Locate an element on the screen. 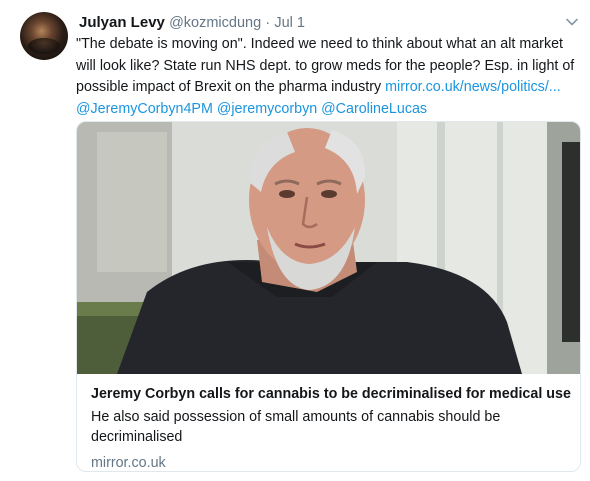 The image size is (590, 481). mention-link: @jeremycorbyn is located at coordinates (267, 109).